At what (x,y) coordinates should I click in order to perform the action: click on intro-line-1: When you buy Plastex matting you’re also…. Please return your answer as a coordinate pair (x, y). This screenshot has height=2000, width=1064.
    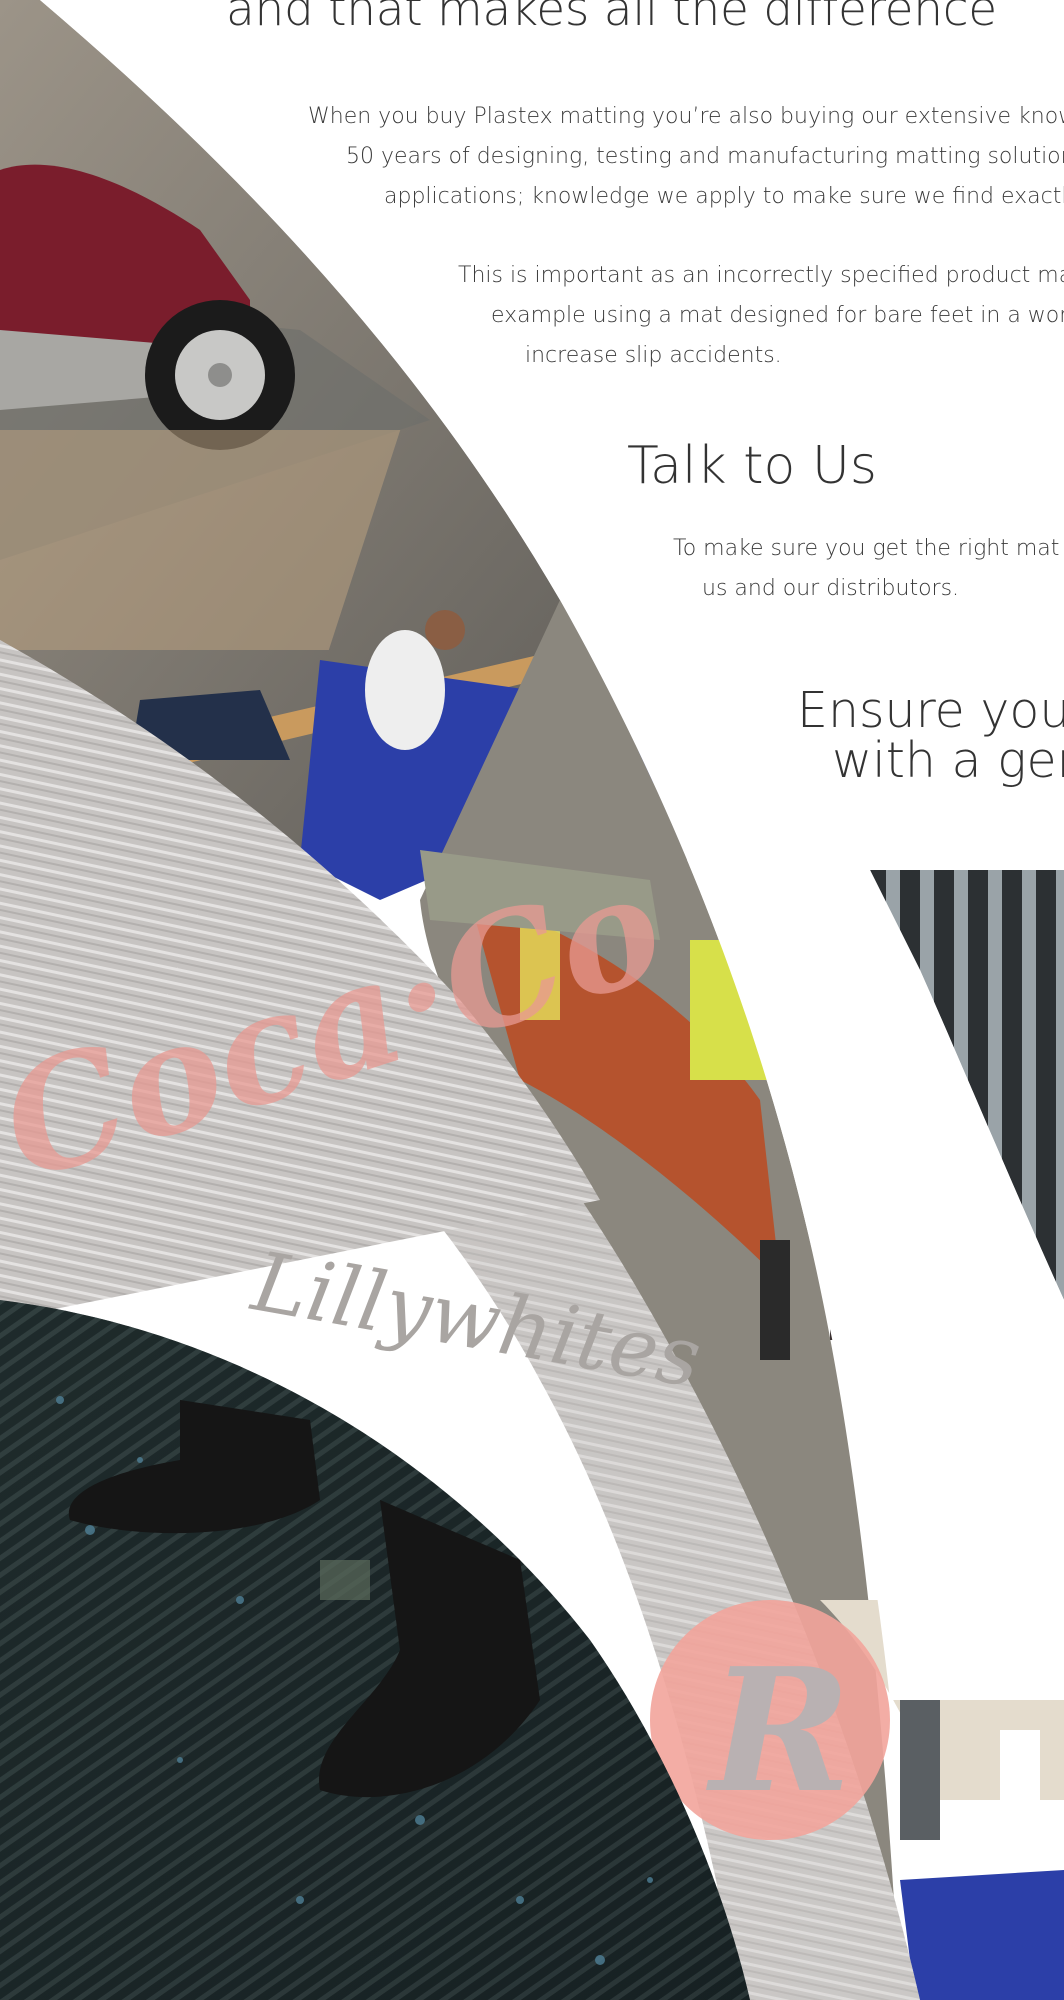
    Looking at the image, I should click on (686, 116).